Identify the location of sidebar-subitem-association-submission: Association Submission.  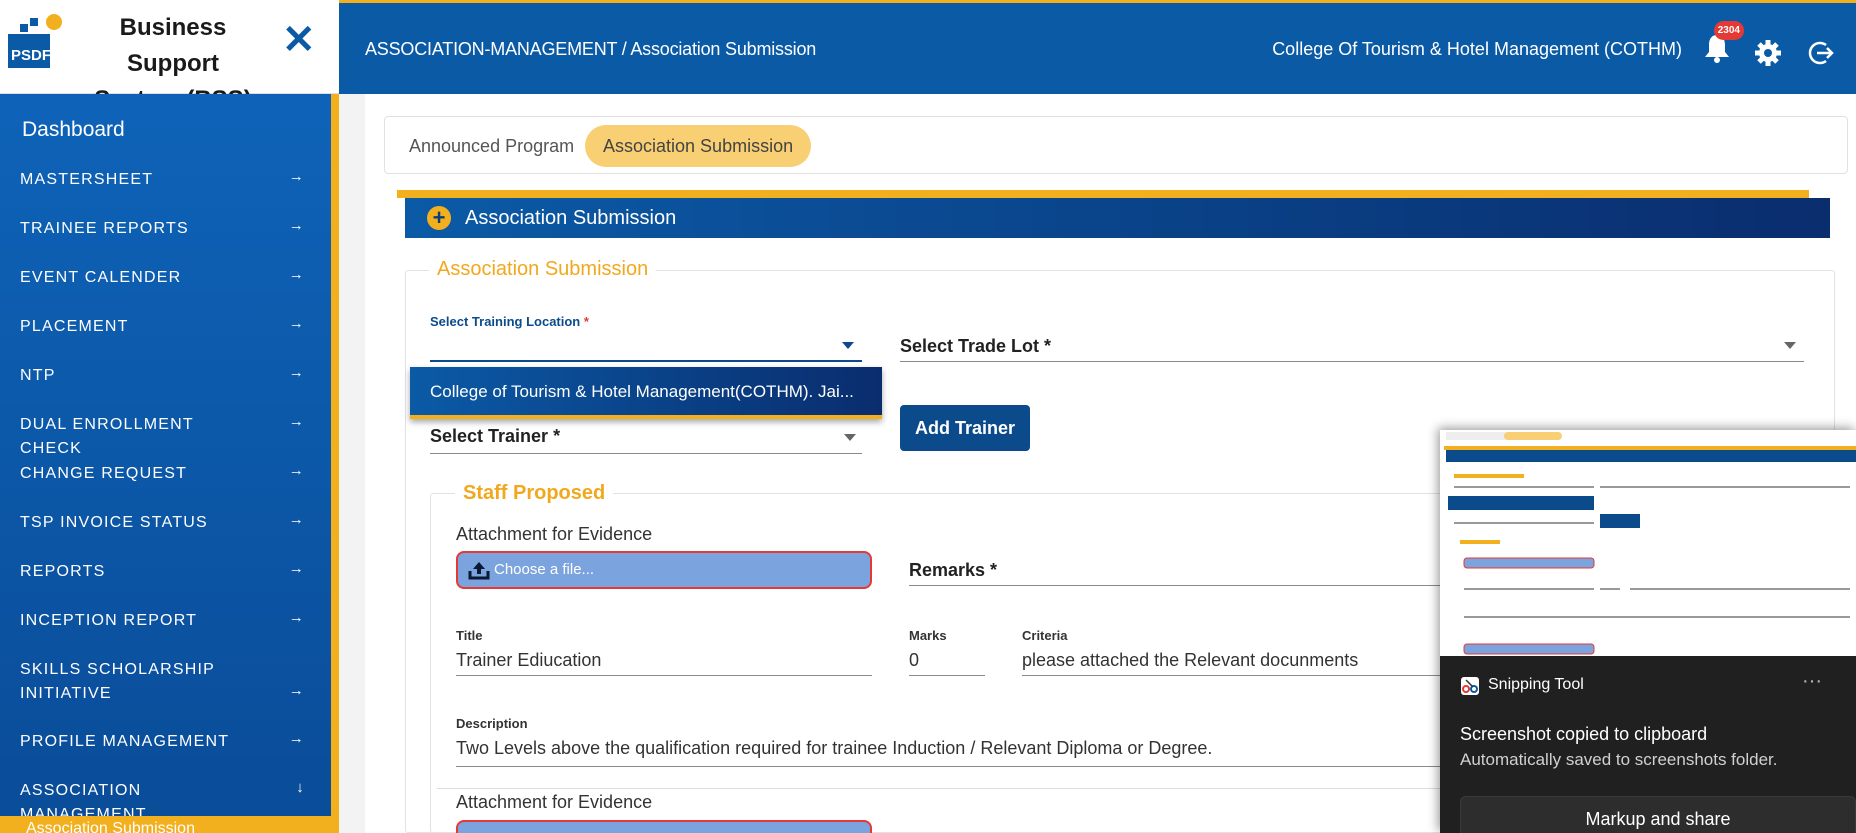
(165, 824).